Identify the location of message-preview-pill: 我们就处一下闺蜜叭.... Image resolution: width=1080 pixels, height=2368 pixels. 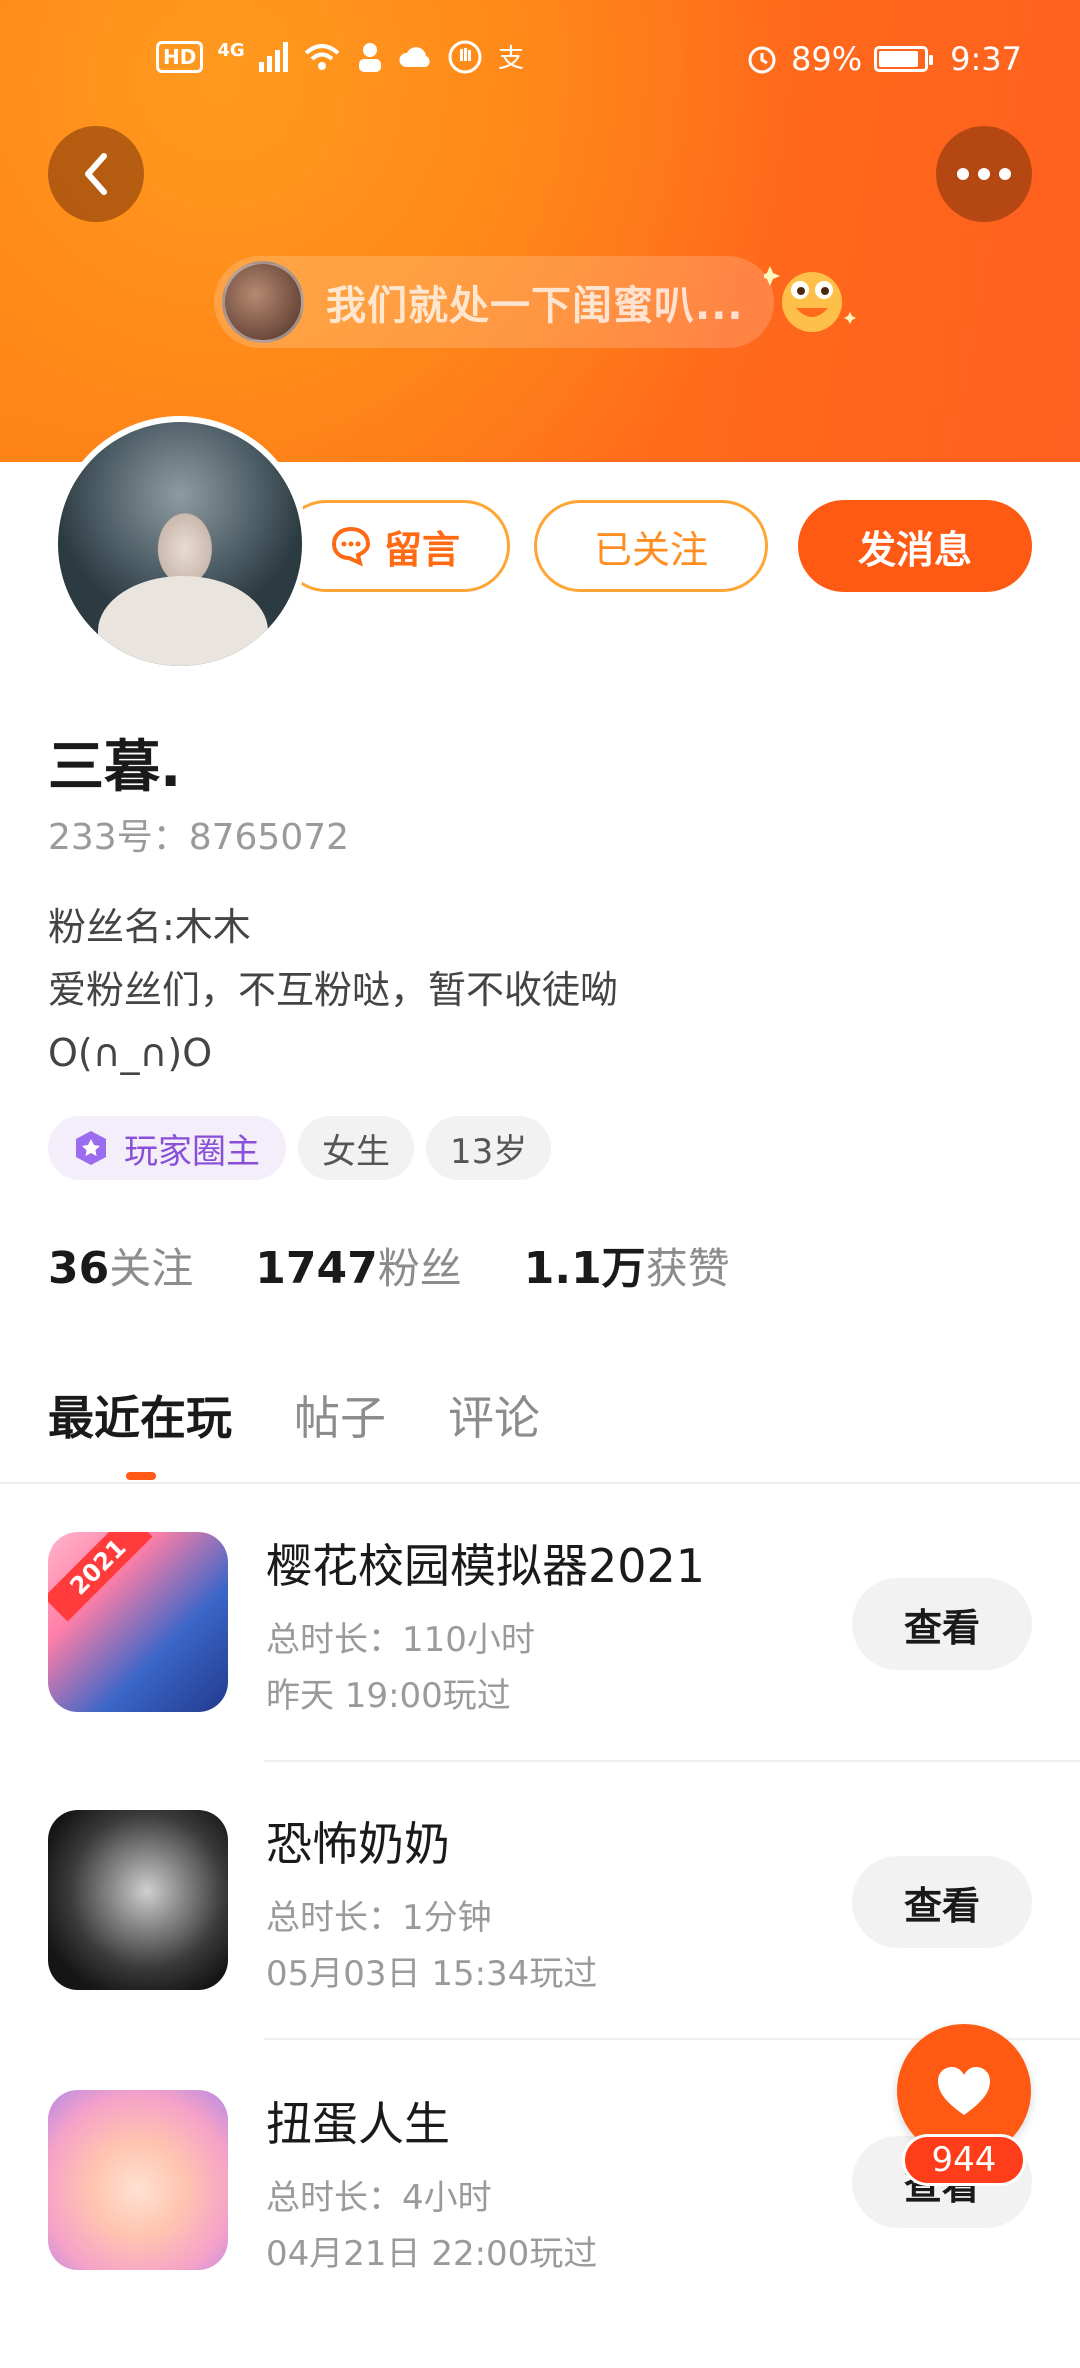
(494, 302).